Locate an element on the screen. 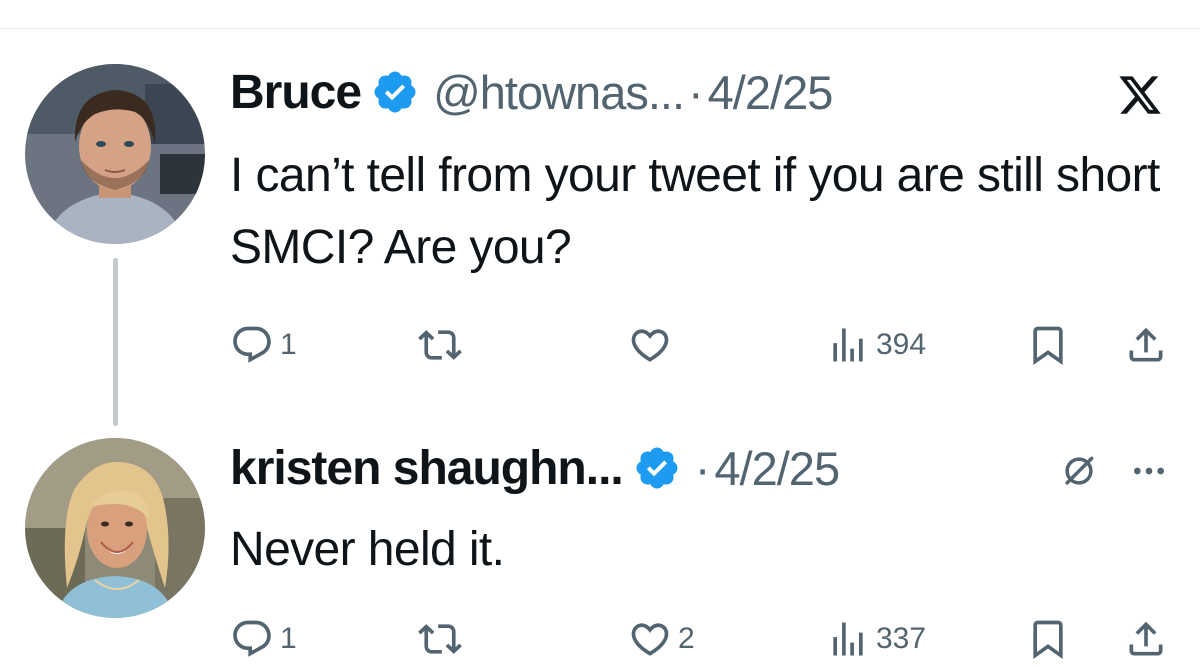 The image size is (1200, 669). views-button: 394 is located at coordinates (876, 345).